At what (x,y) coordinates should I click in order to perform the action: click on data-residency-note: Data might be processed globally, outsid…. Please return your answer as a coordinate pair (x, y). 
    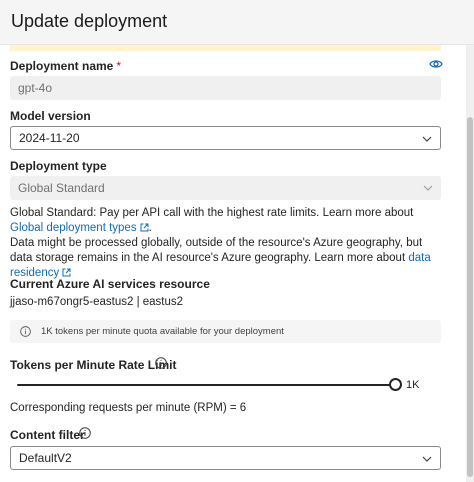
    Looking at the image, I should click on (216, 250).